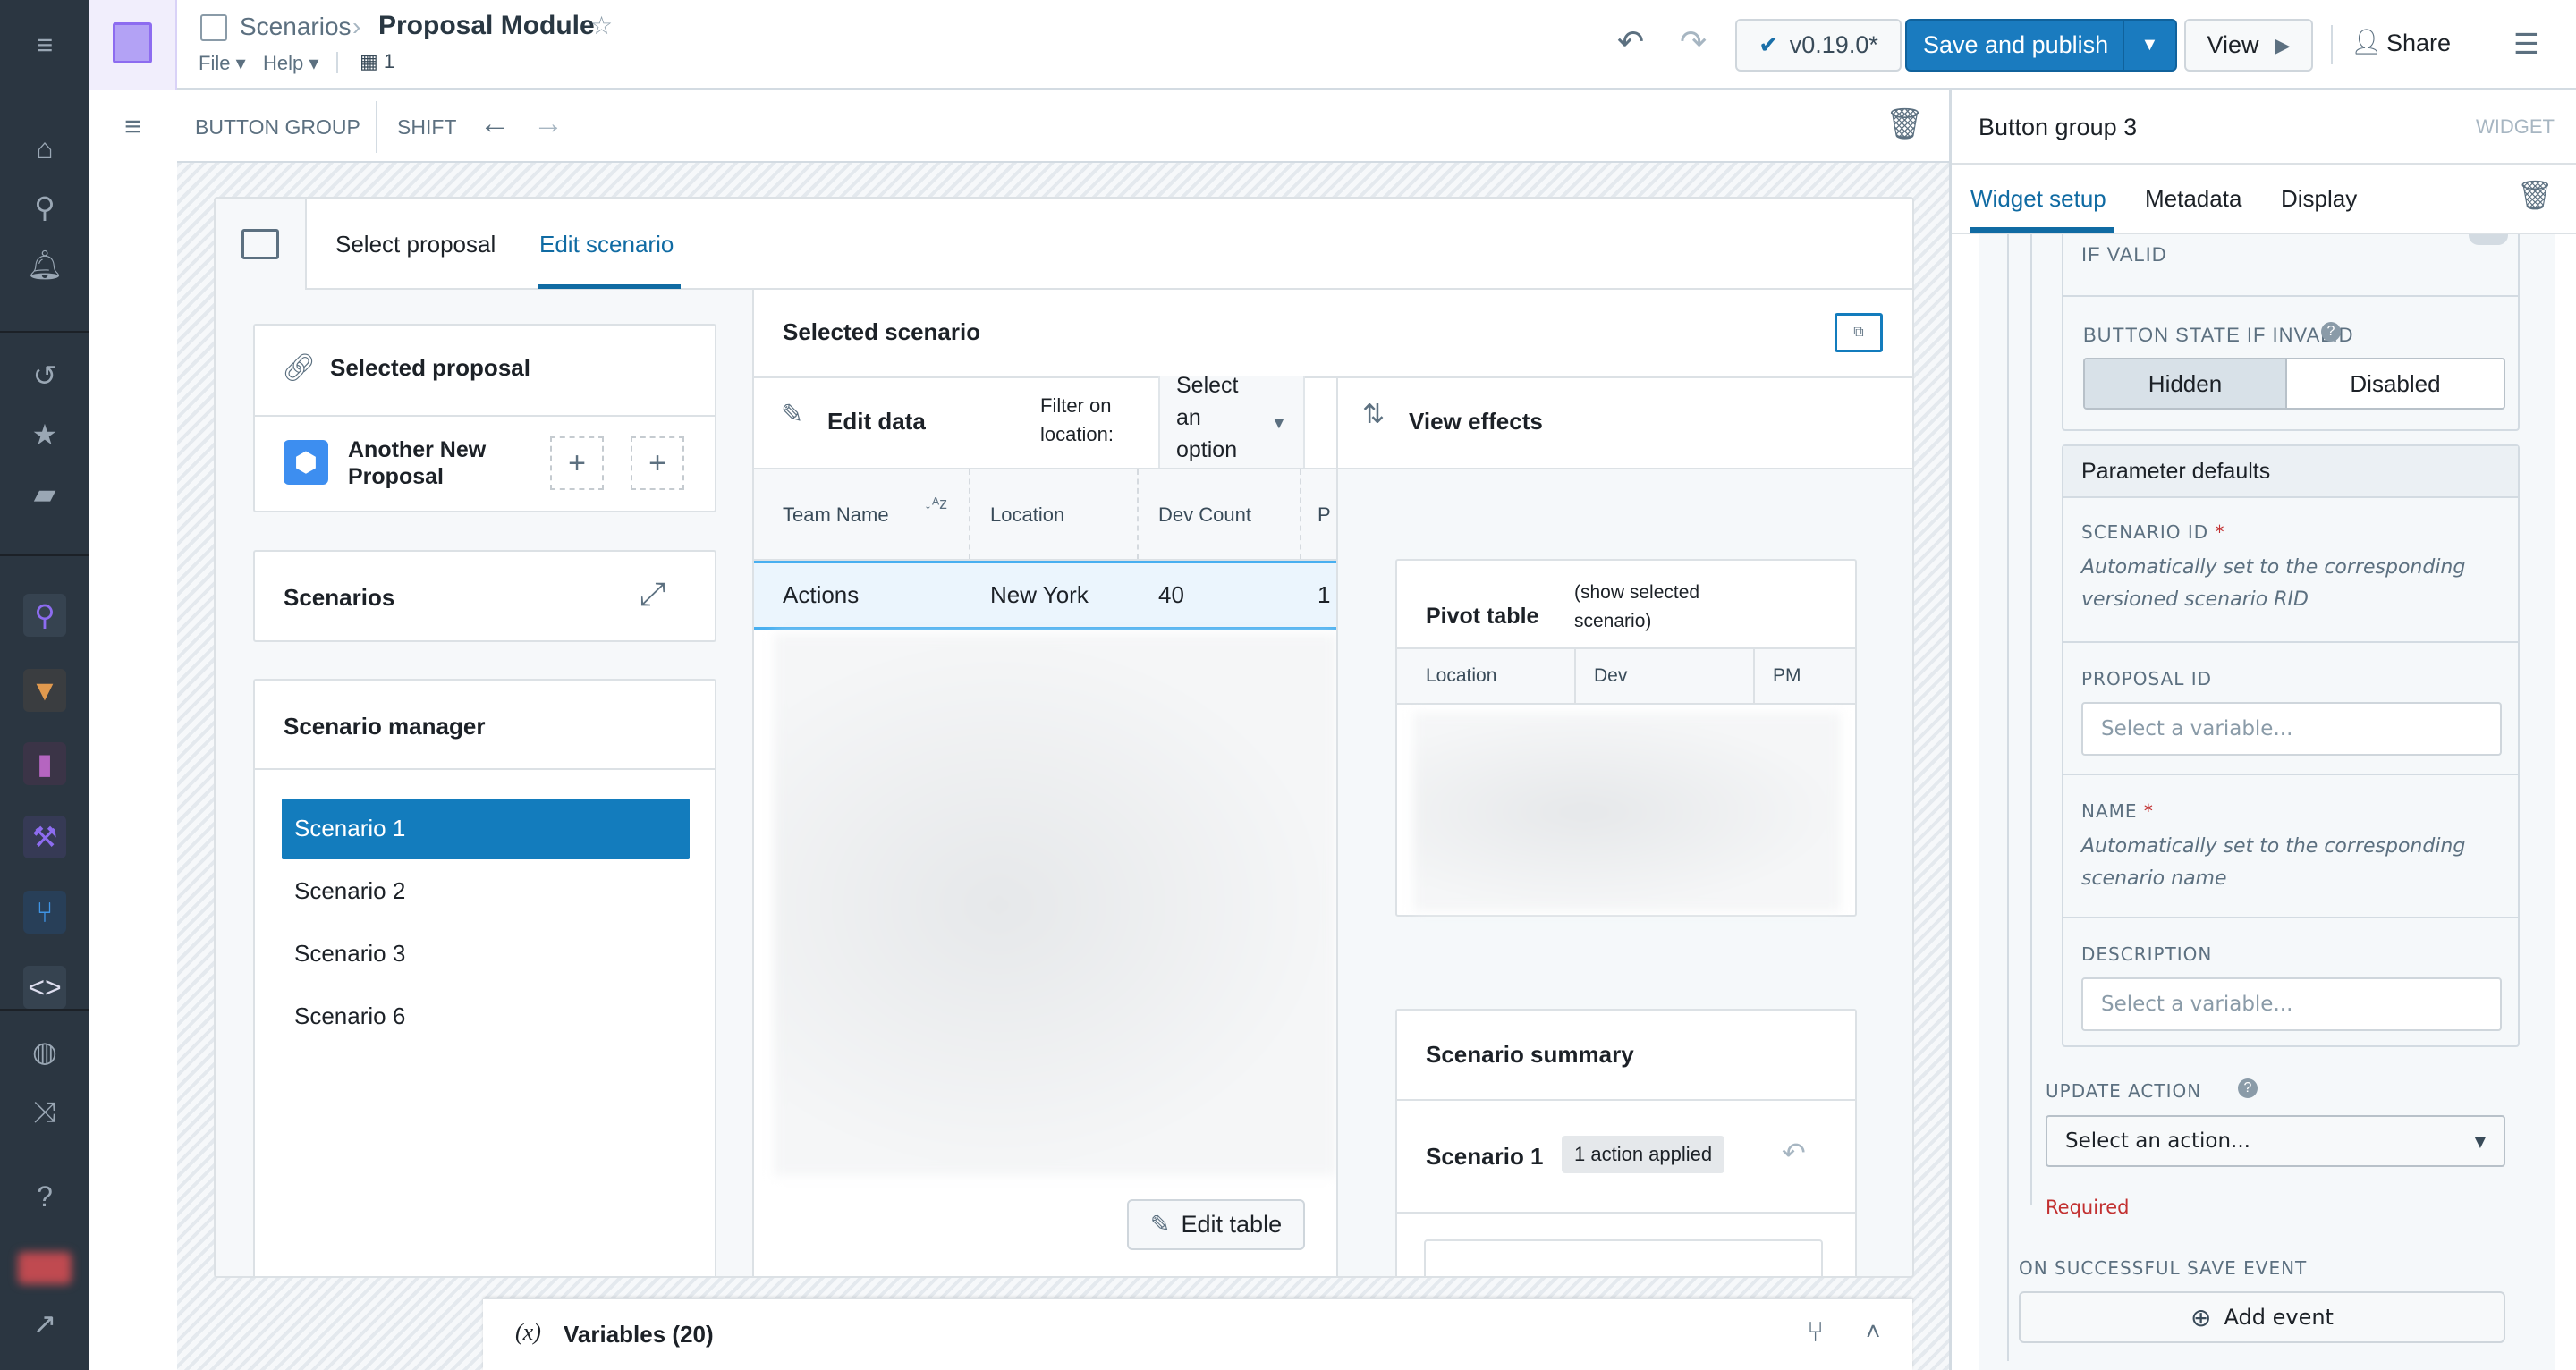 The width and height of the screenshot is (2576, 1370). I want to click on add-event-button: ⊕ Add event, so click(2262, 1317).